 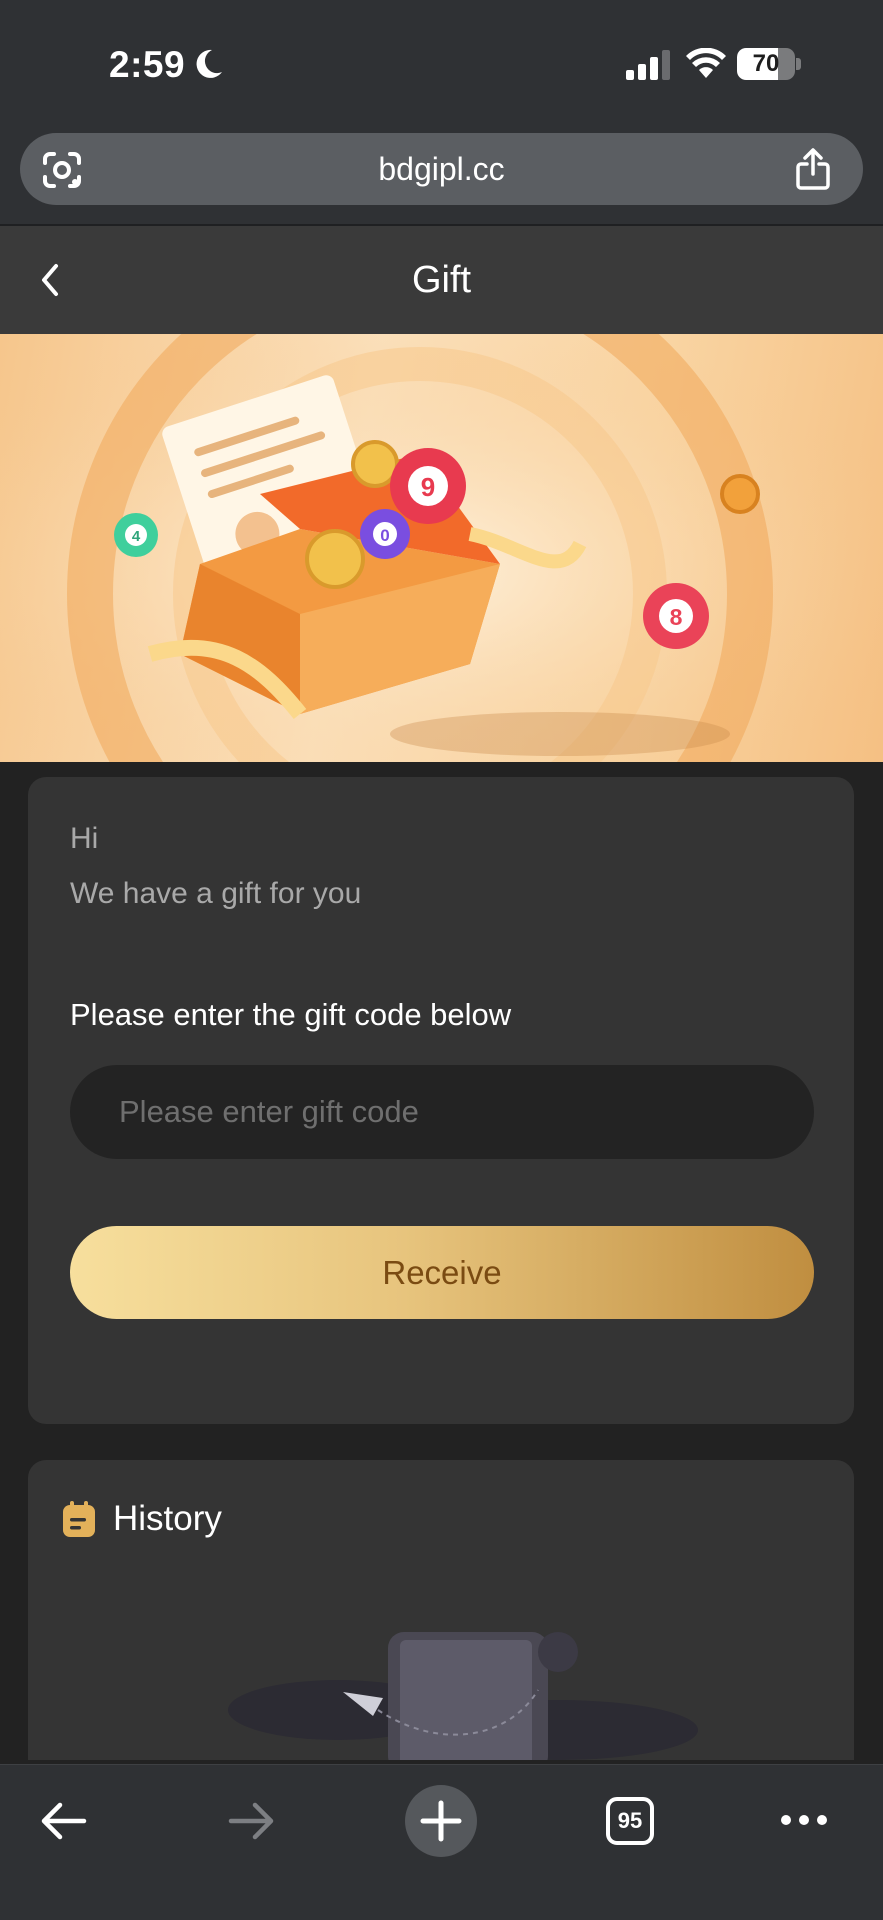 I want to click on ball-number-4: 4, so click(x=136, y=536).